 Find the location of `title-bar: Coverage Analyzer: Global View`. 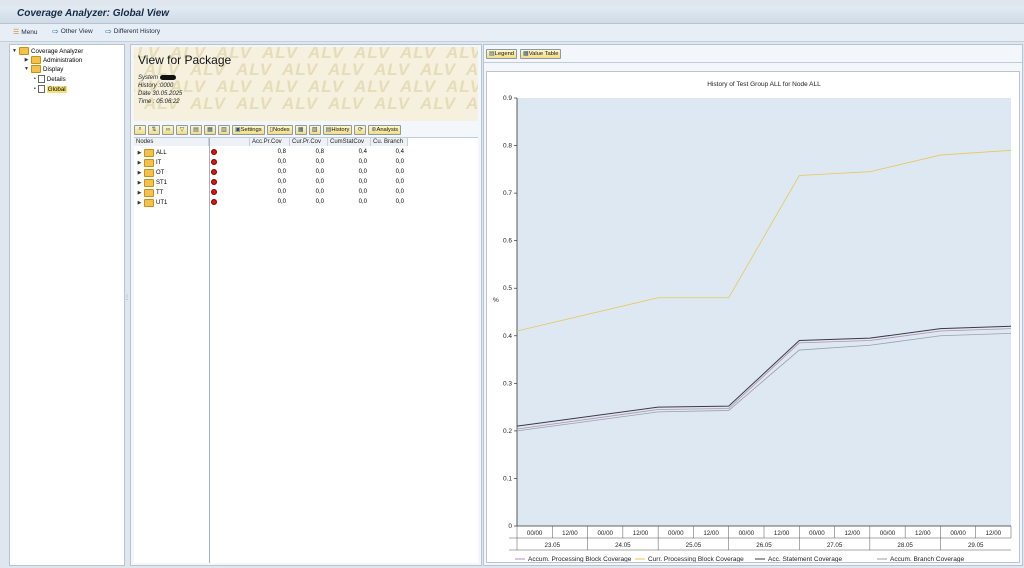

title-bar: Coverage Analyzer: Global View is located at coordinates (512, 15).